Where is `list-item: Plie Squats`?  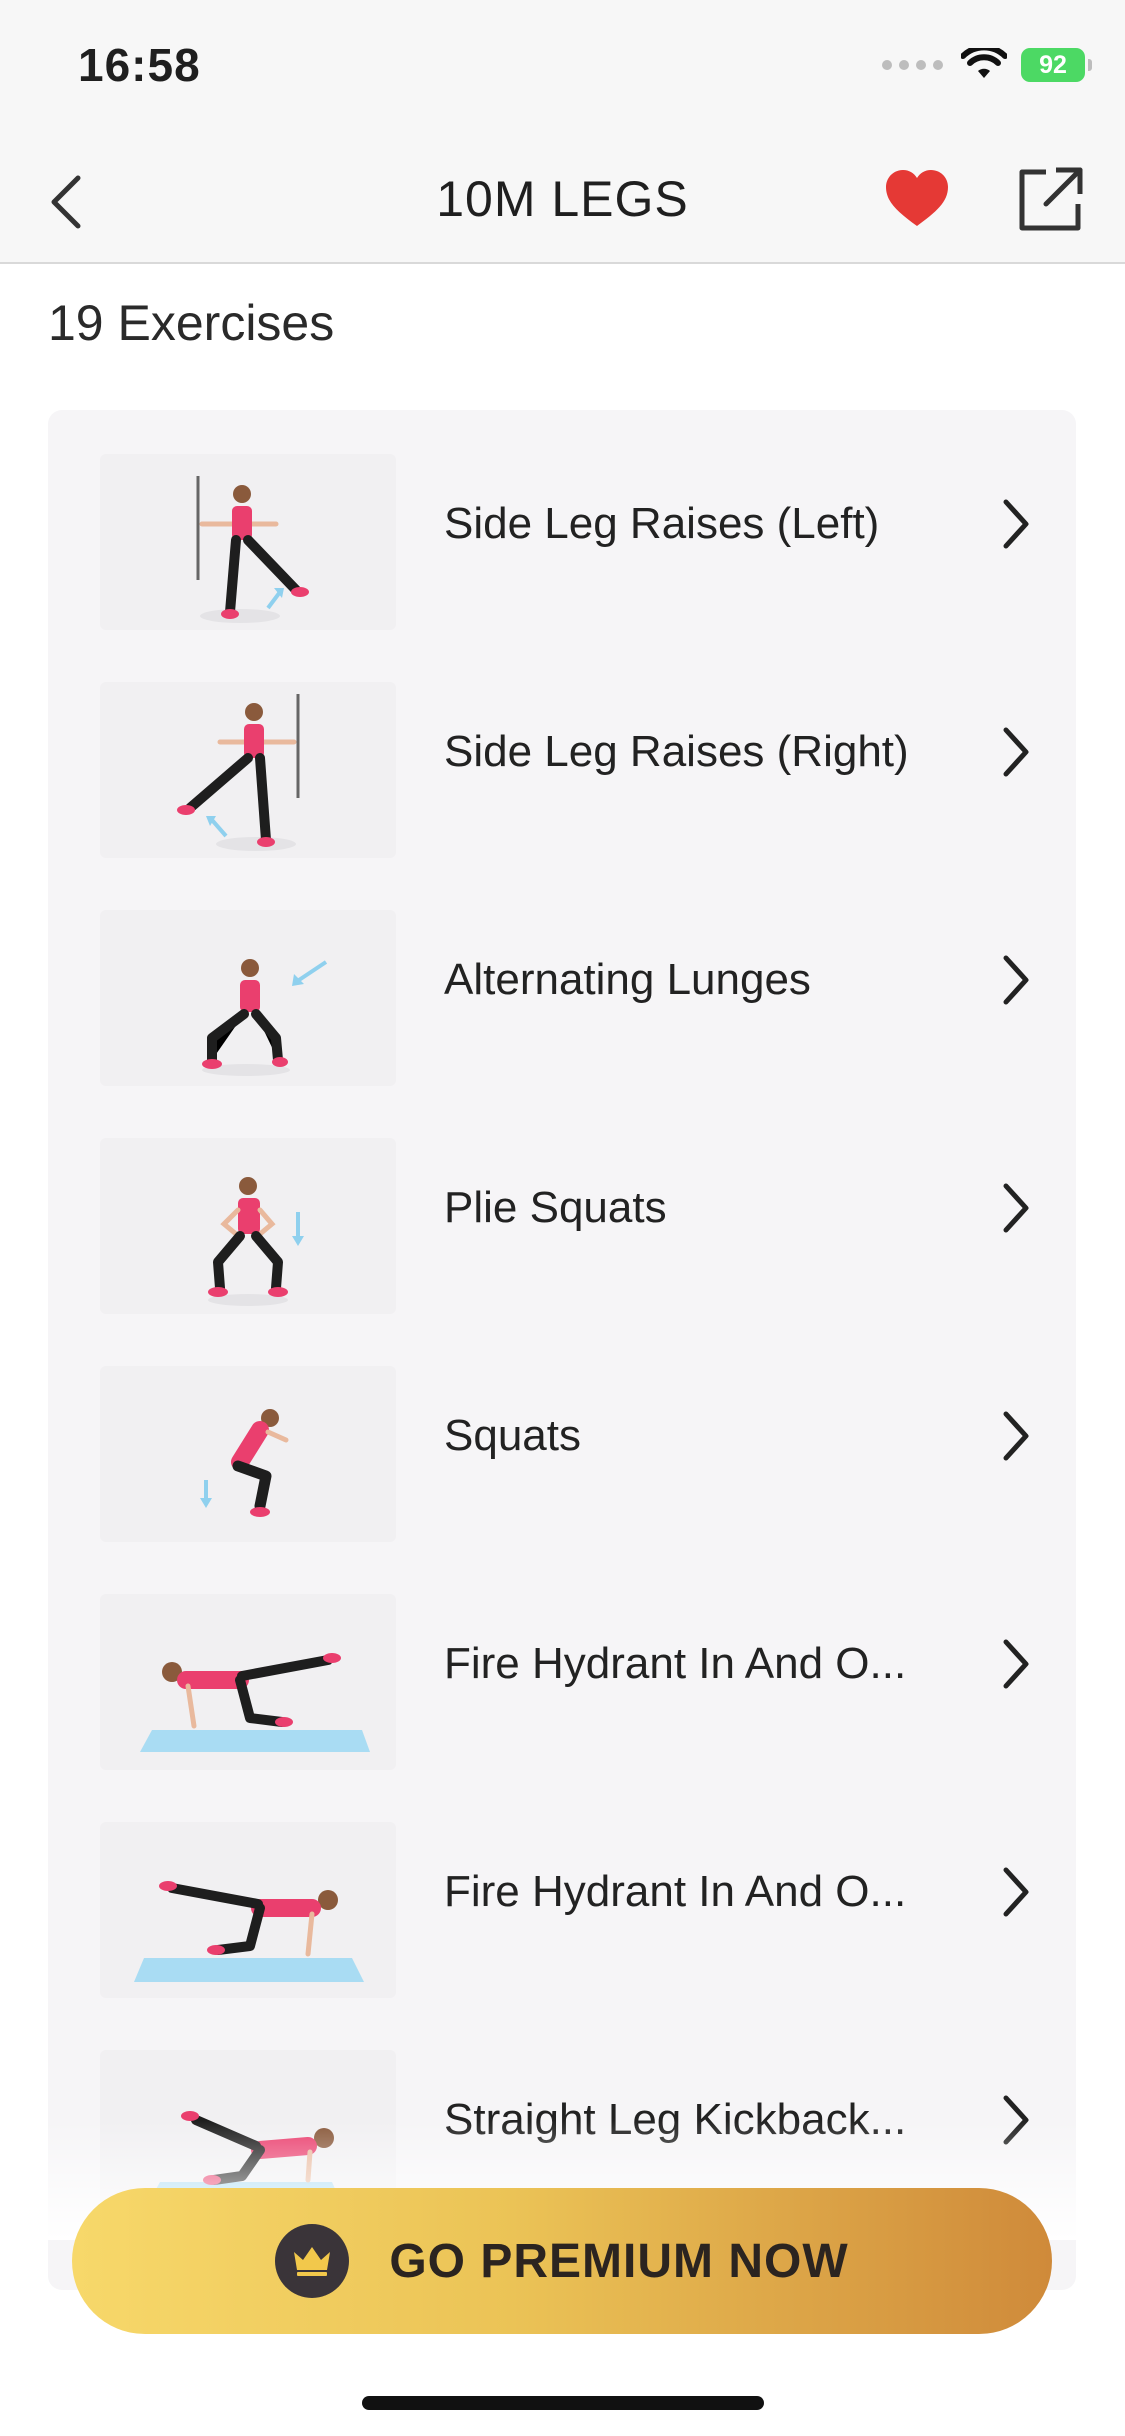
list-item: Plie Squats is located at coordinates (562, 1208).